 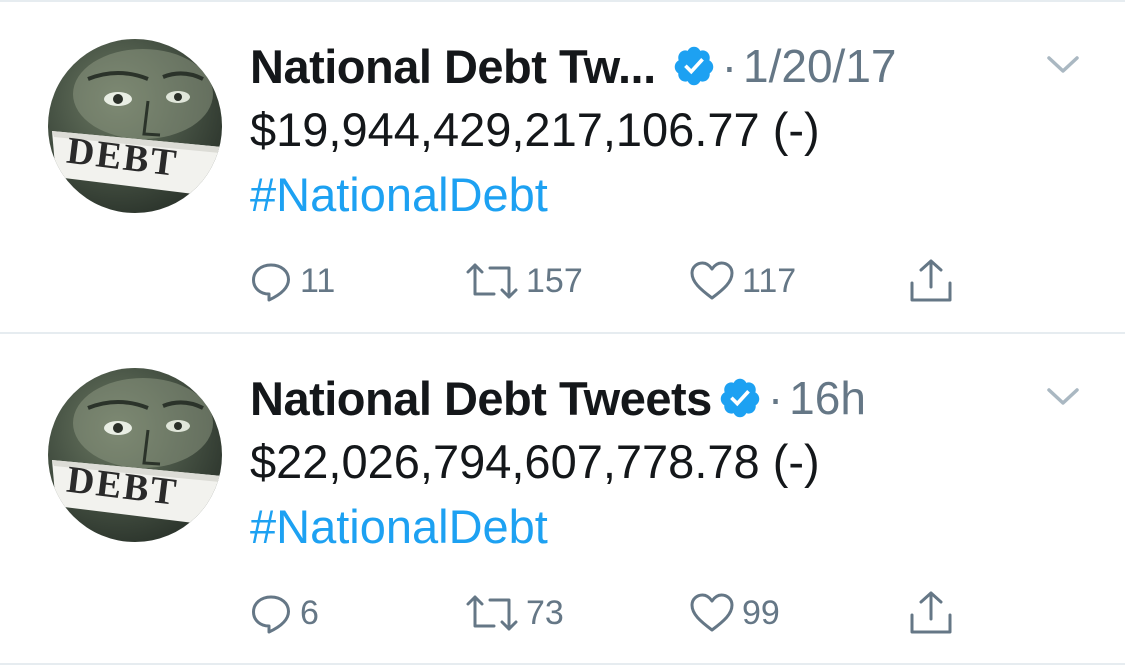 I want to click on like-button: 99, so click(x=734, y=613).